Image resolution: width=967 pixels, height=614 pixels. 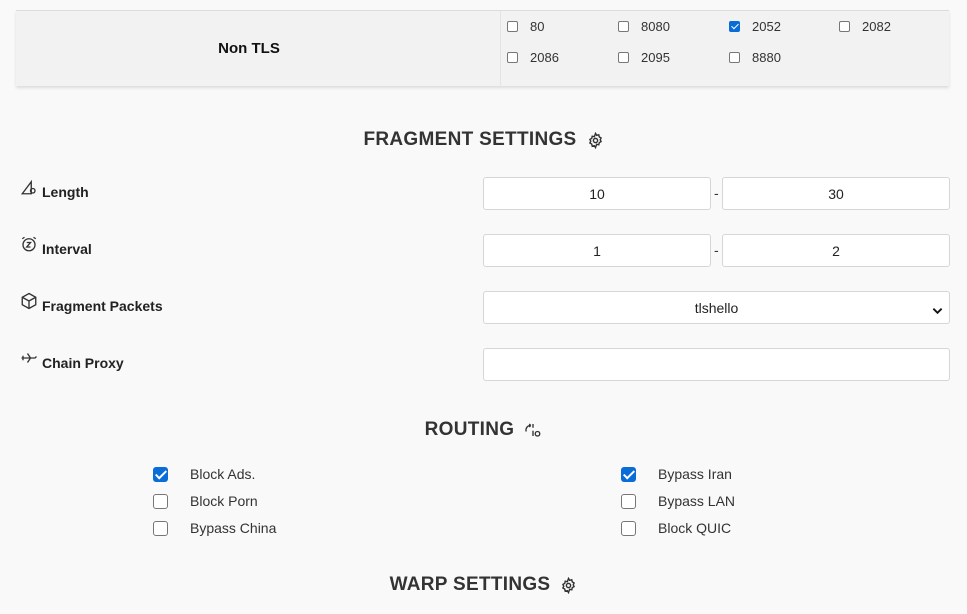 What do you see at coordinates (533, 430) in the screenshot?
I see `route-gear-icon` at bounding box center [533, 430].